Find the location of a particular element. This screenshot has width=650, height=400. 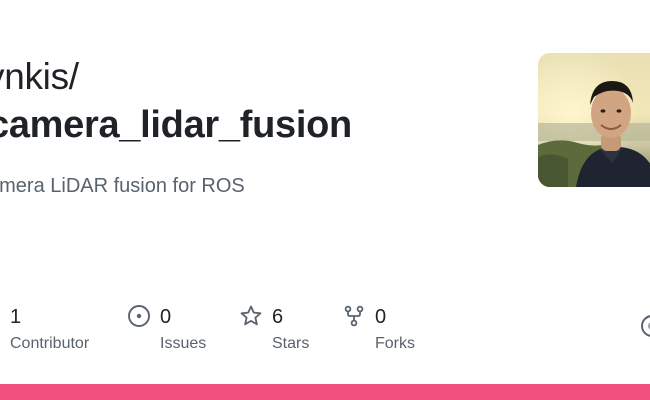

issue-circle-icon is located at coordinates (139, 316).